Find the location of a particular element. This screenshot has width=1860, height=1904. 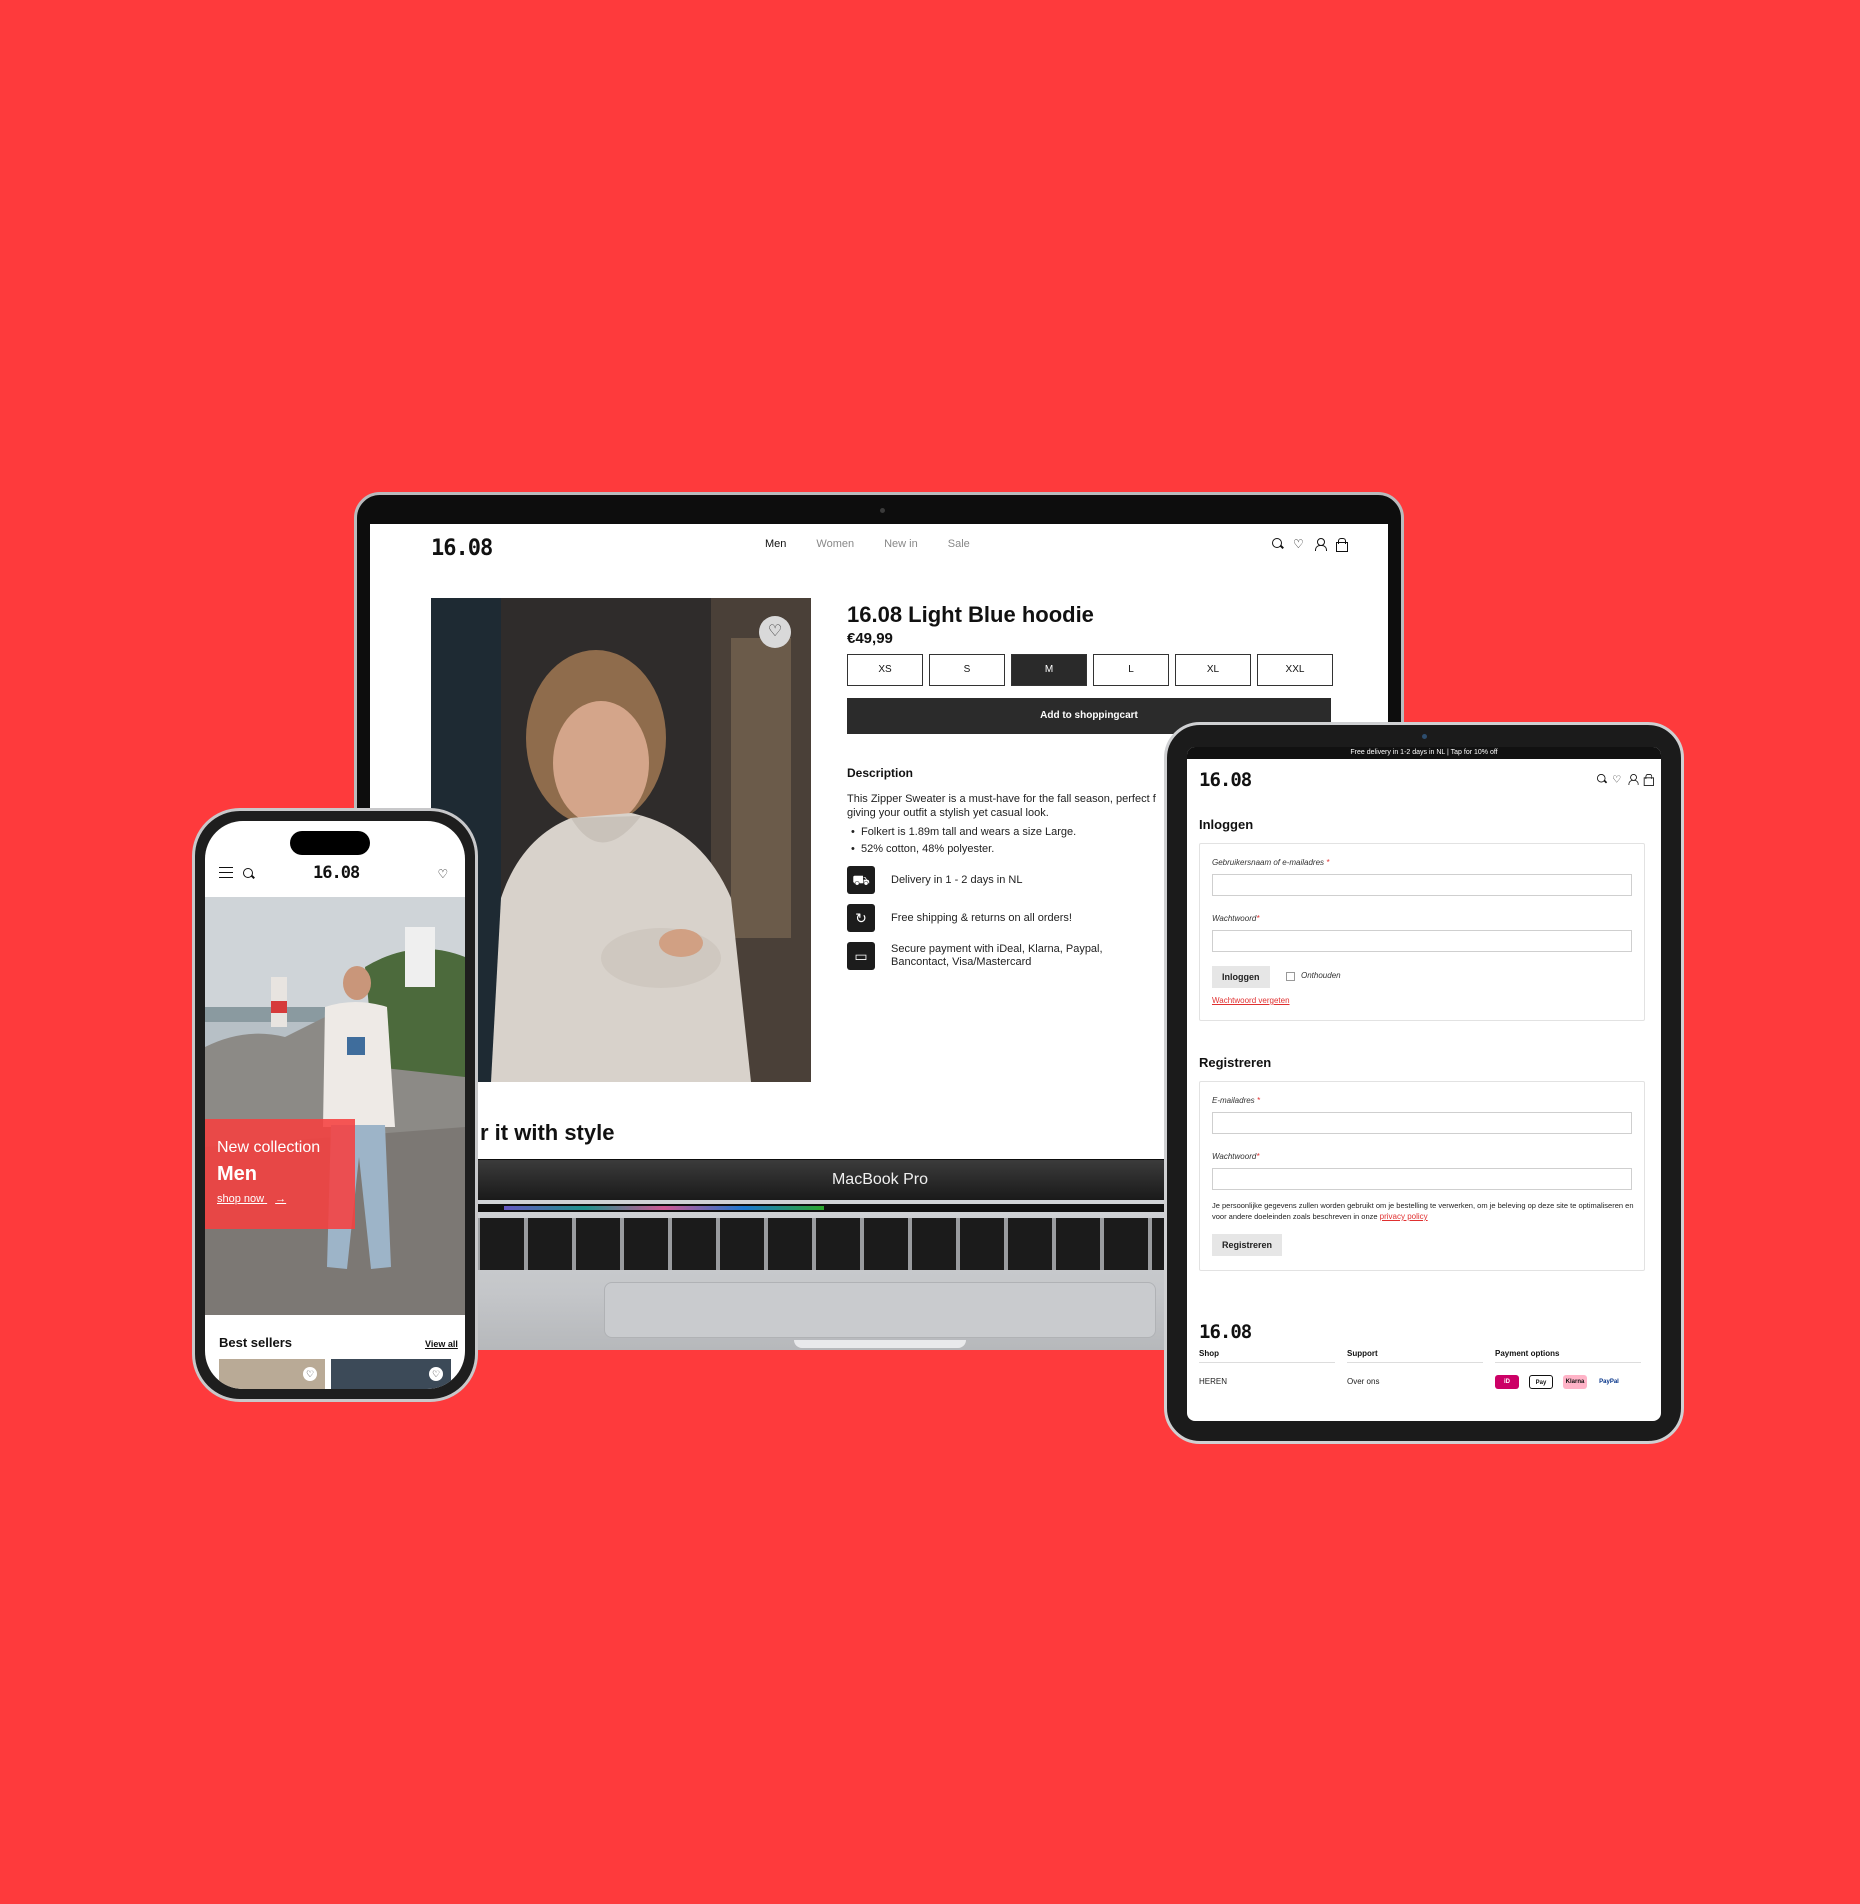

size-xxl: XXL is located at coordinates (1295, 670).